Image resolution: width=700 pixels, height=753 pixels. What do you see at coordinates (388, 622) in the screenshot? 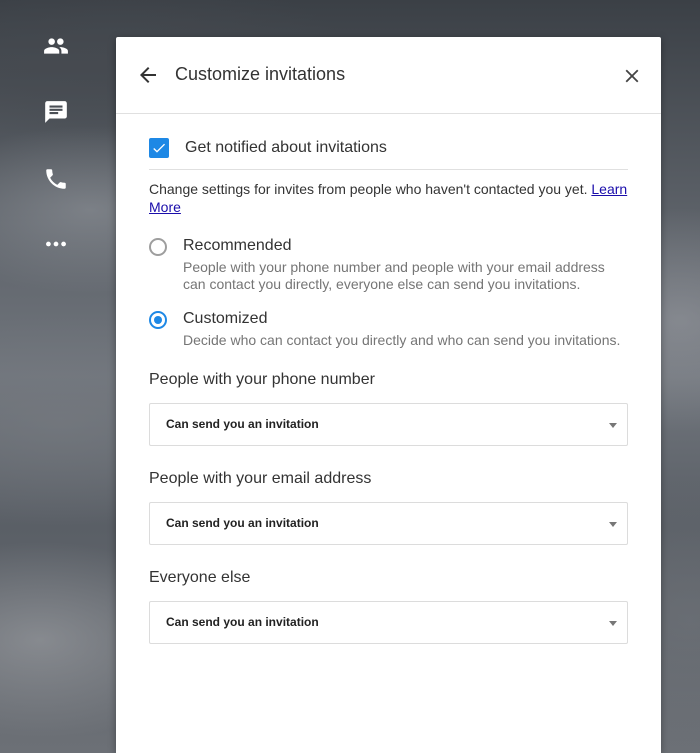
I see `everyone-else-select: Can send you an invitation` at bounding box center [388, 622].